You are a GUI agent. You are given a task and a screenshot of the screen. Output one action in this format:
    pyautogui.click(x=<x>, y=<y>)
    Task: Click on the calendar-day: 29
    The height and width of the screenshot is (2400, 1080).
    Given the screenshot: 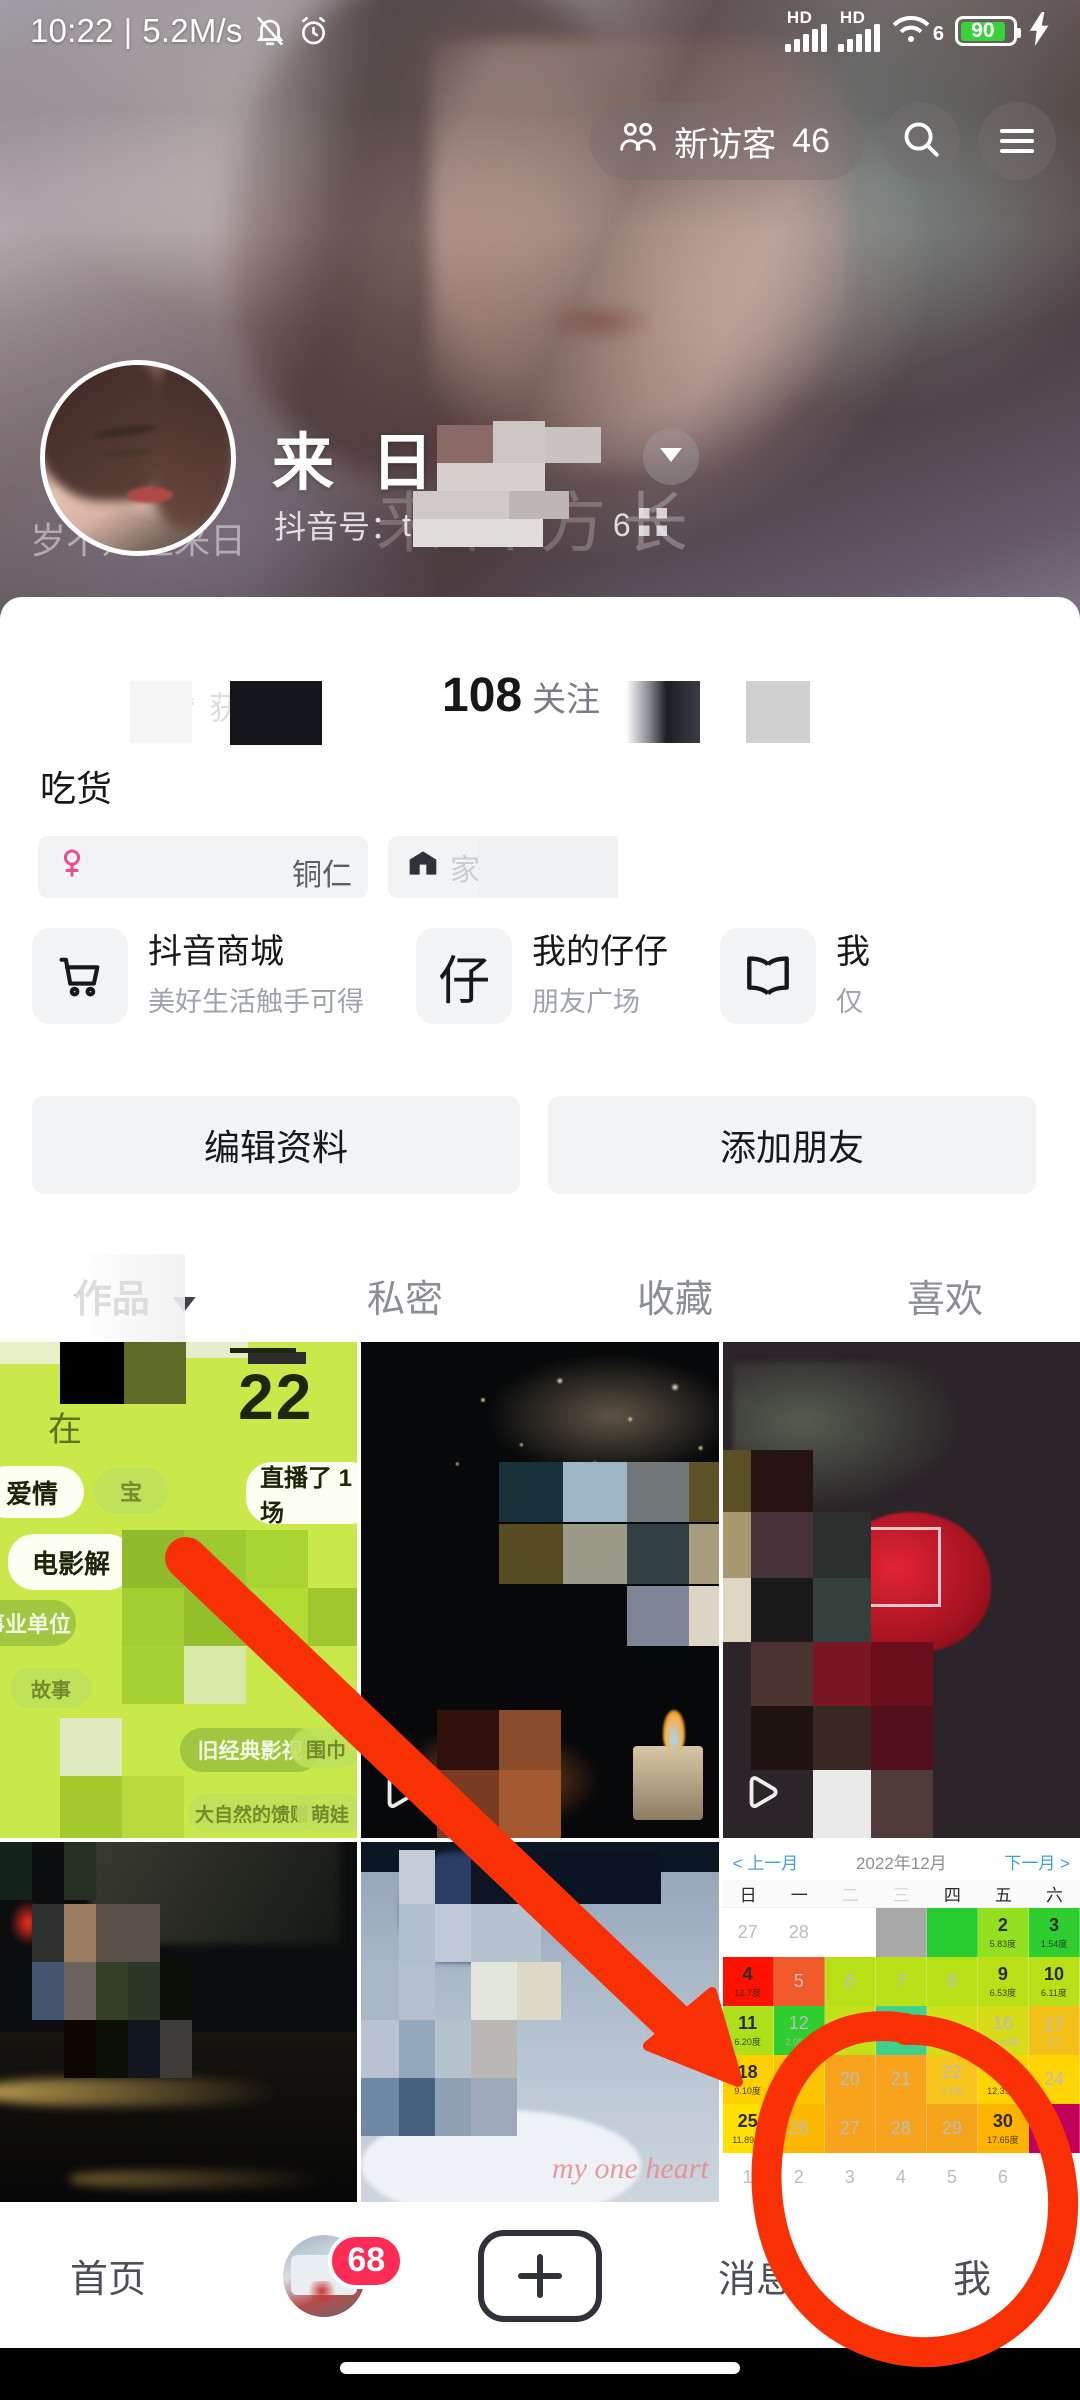 What is the action you would take?
    pyautogui.click(x=952, y=2128)
    